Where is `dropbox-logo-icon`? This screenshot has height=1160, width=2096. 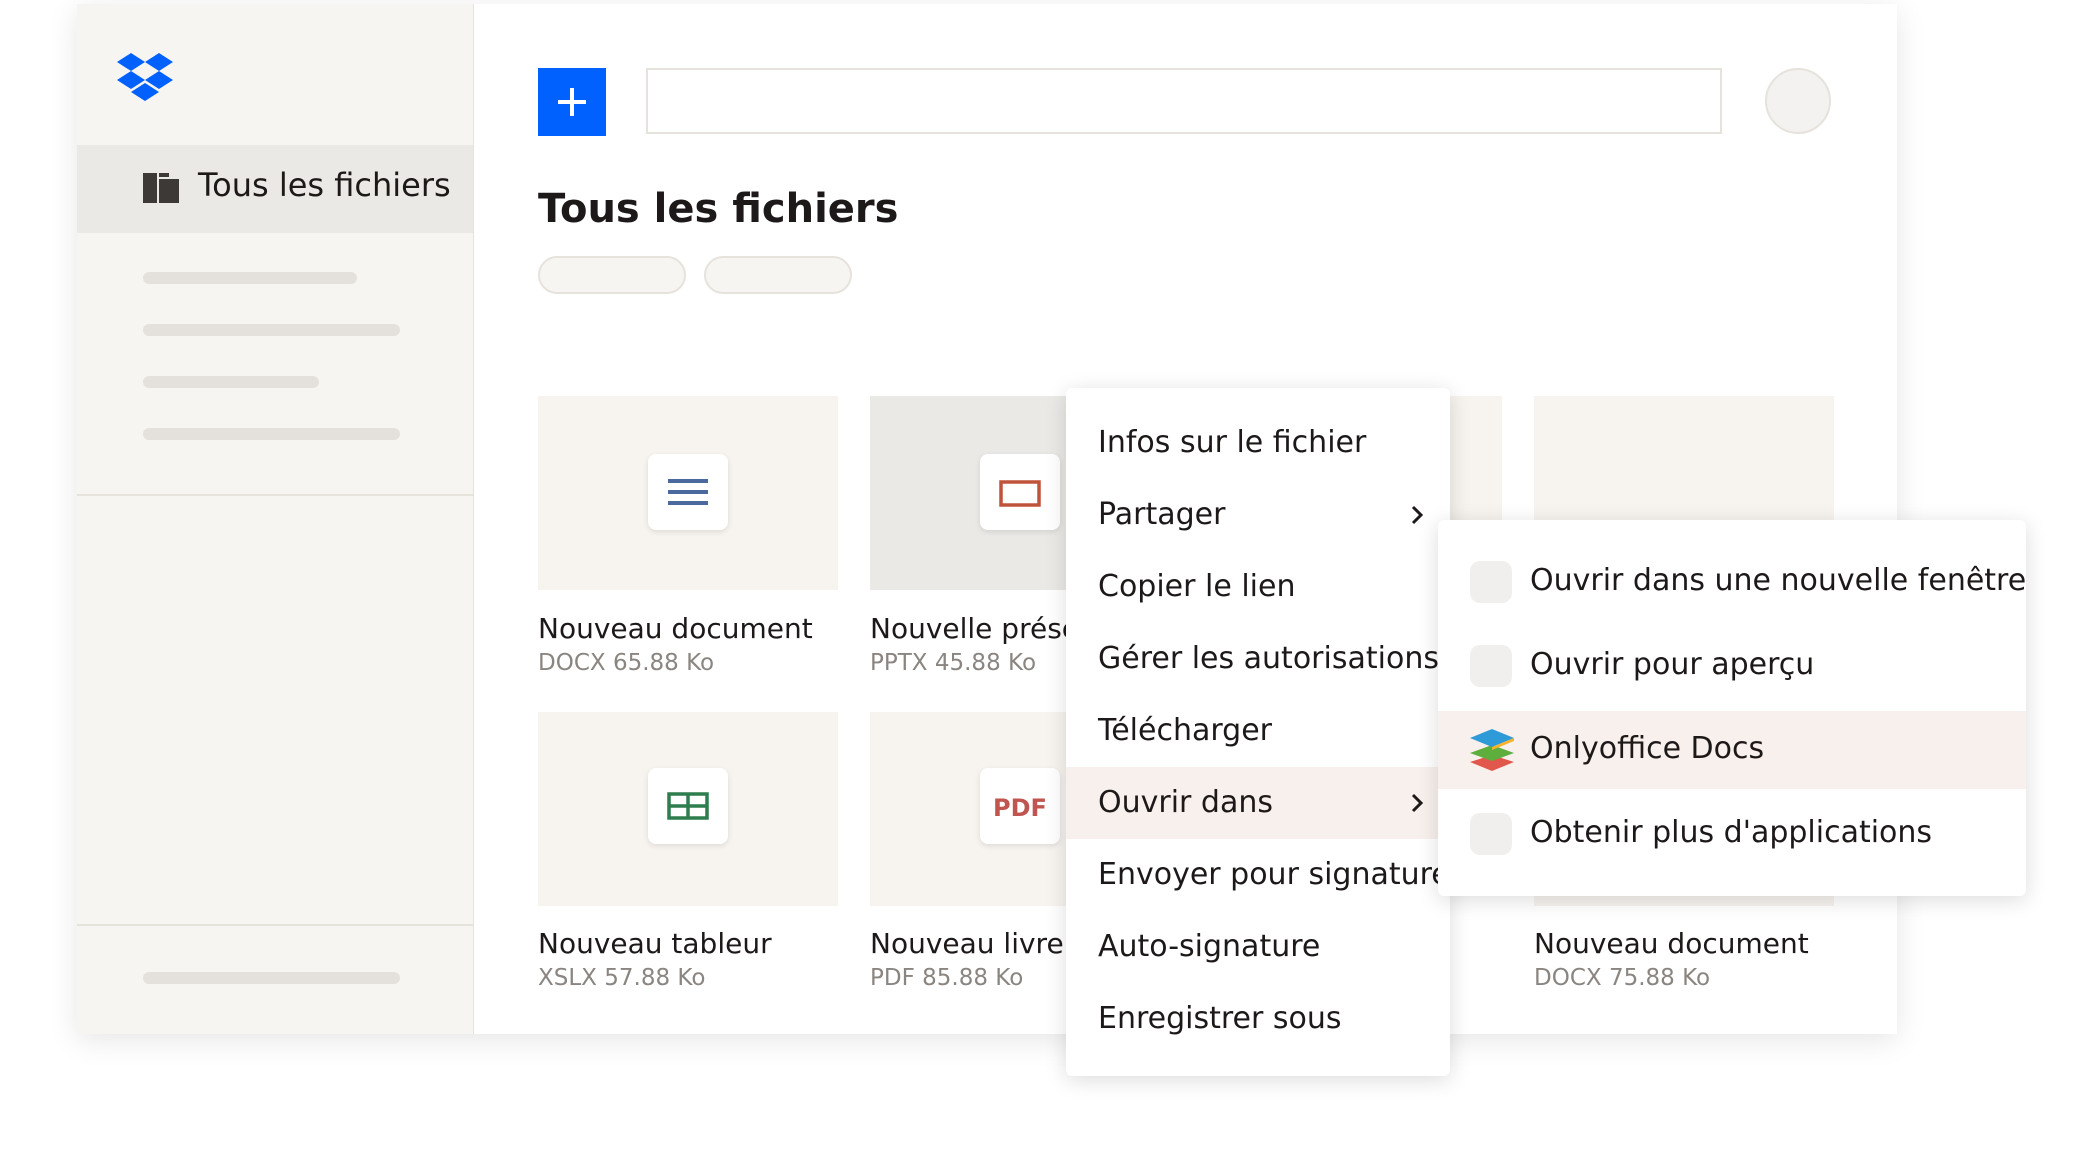 dropbox-logo-icon is located at coordinates (145, 77).